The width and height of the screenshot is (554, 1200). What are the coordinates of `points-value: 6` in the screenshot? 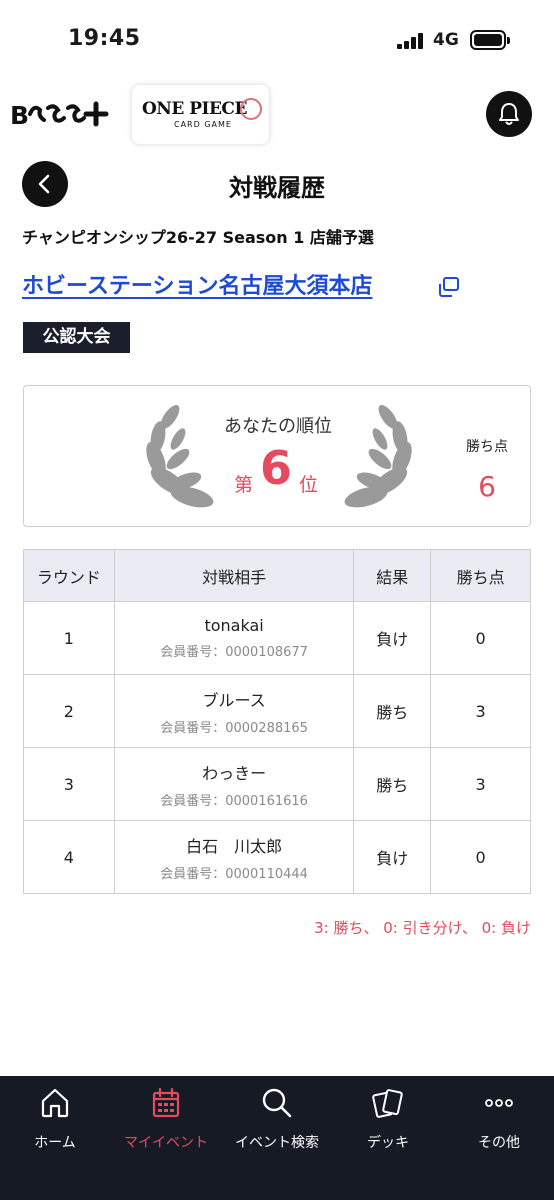 It's located at (487, 486).